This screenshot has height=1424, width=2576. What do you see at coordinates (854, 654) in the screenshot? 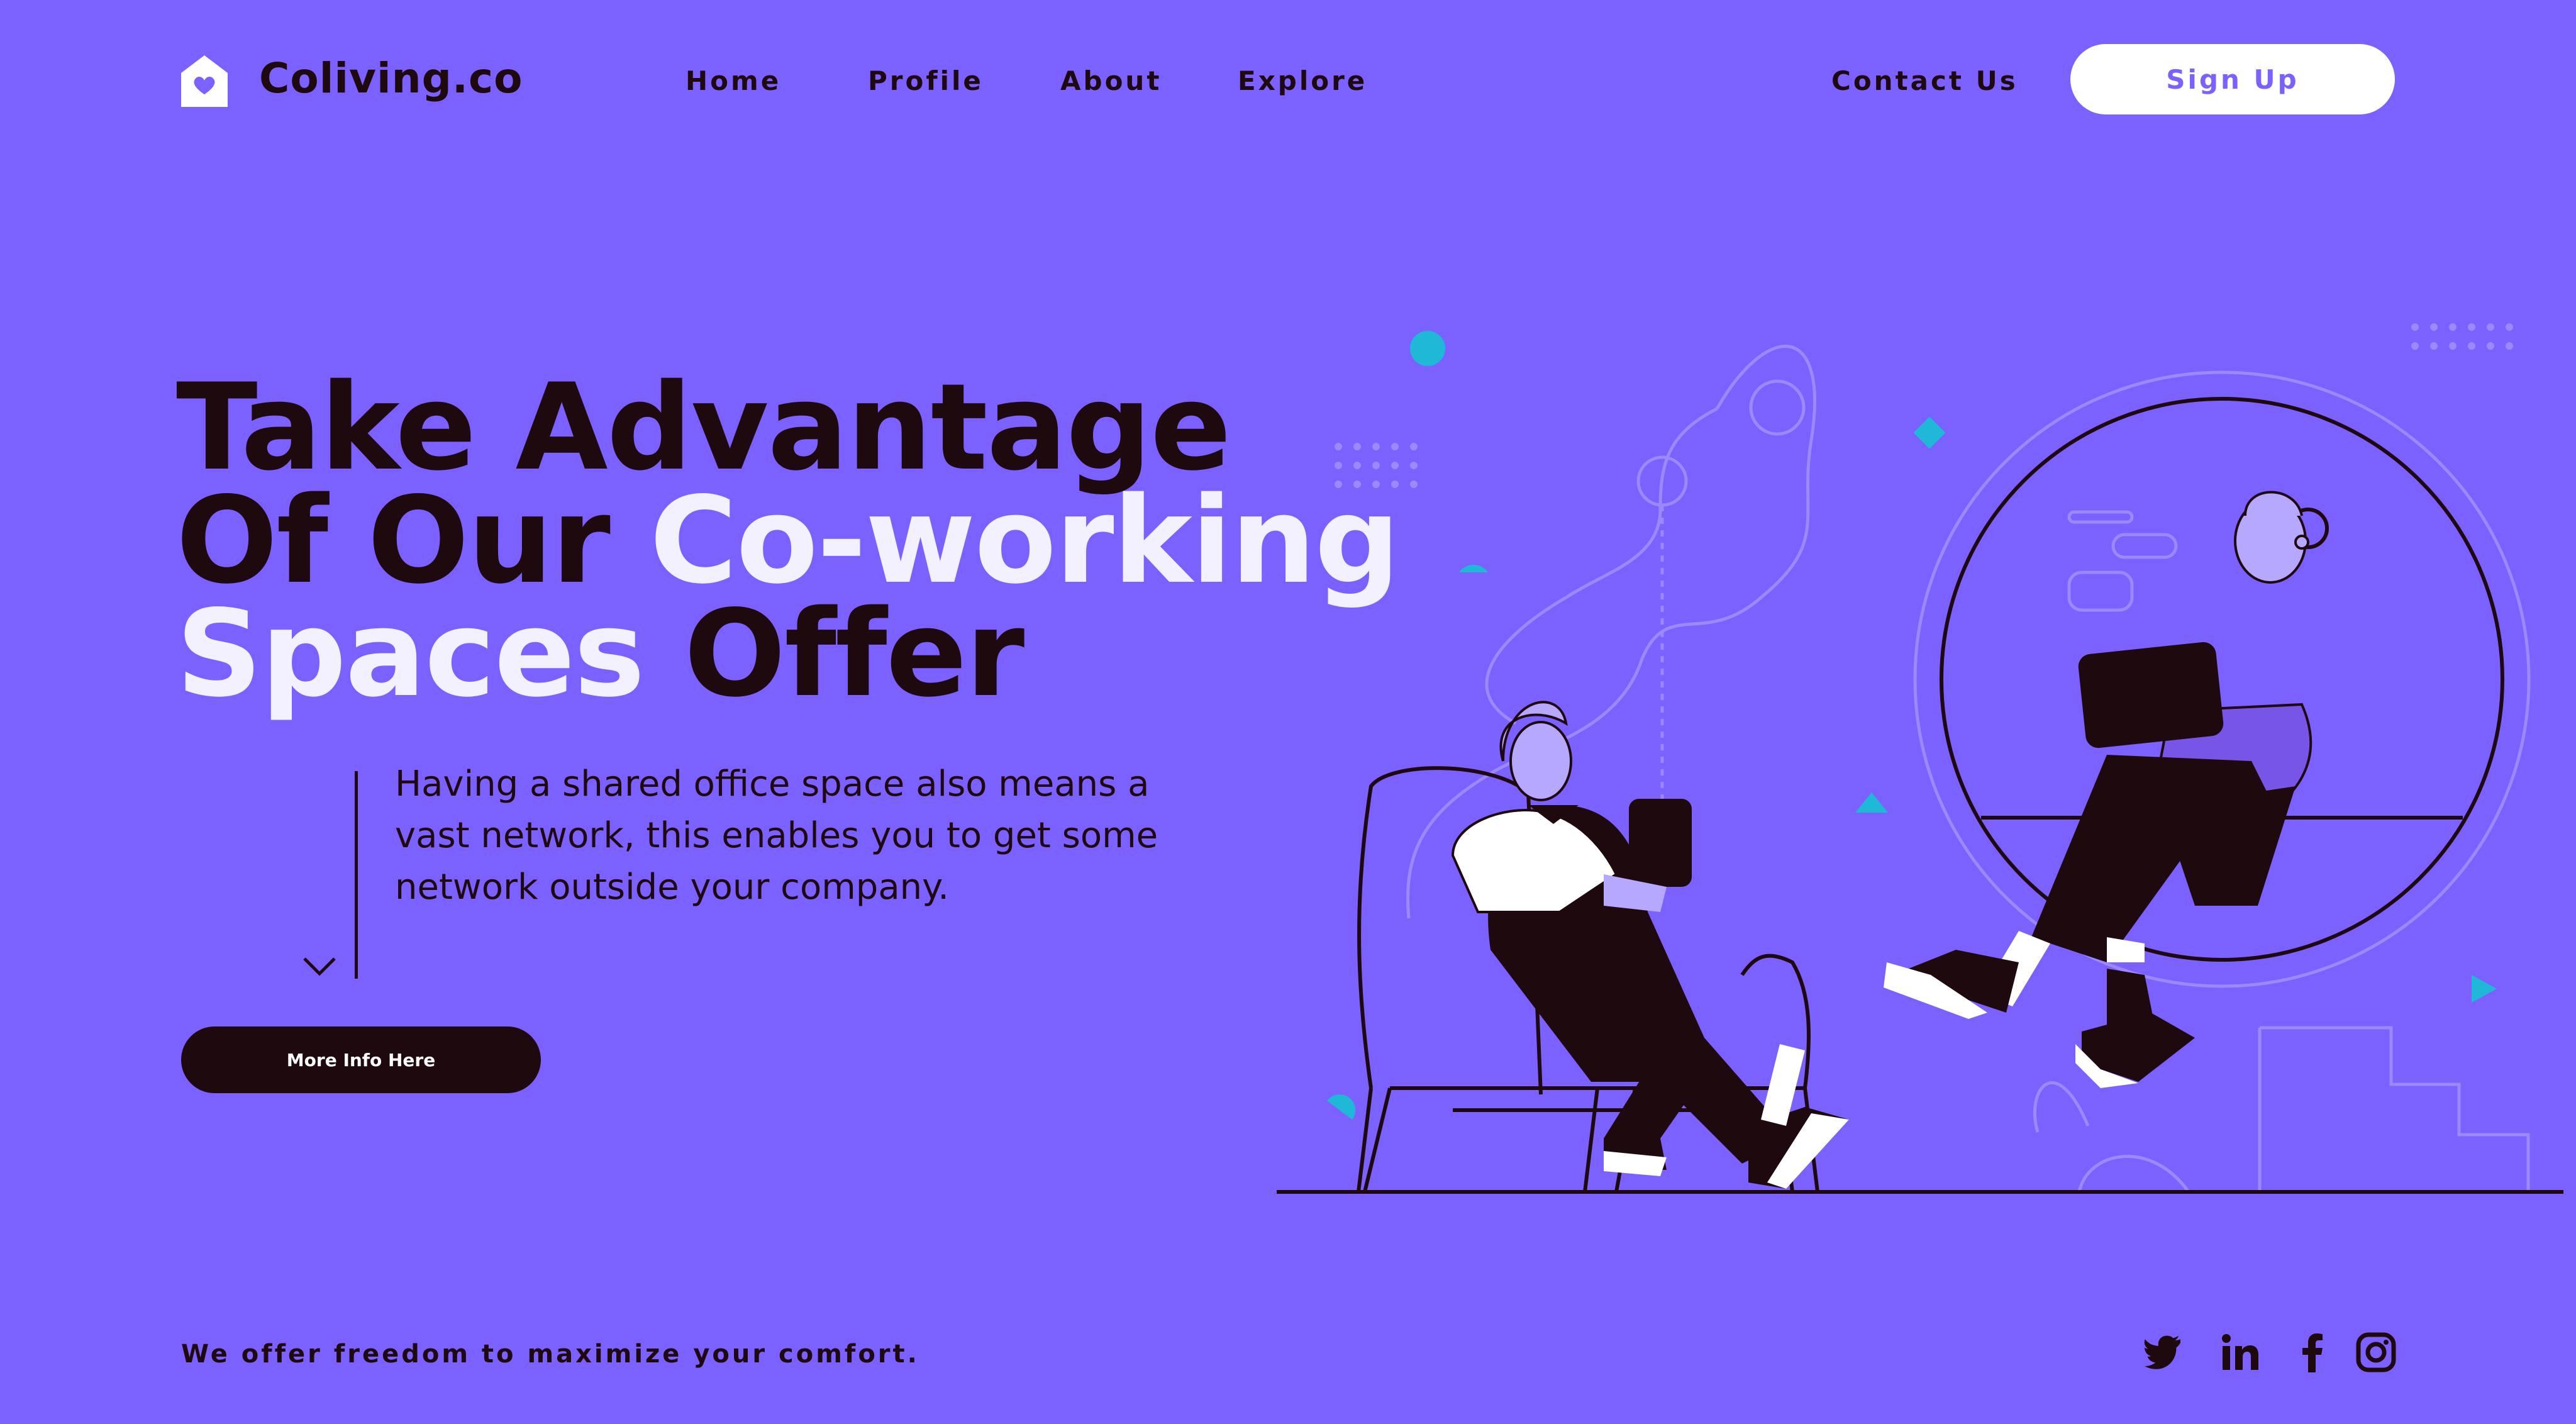
I see `hero-title-line-3-dark: Offer` at bounding box center [854, 654].